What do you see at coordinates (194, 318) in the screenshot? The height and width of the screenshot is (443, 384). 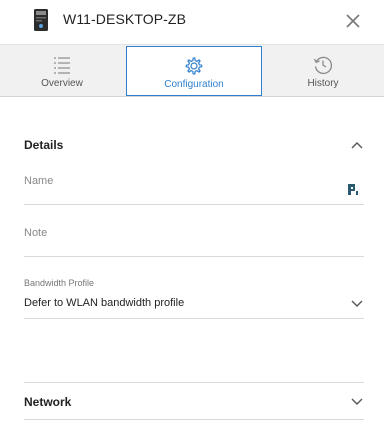 I see `bandwidth-field-underline` at bounding box center [194, 318].